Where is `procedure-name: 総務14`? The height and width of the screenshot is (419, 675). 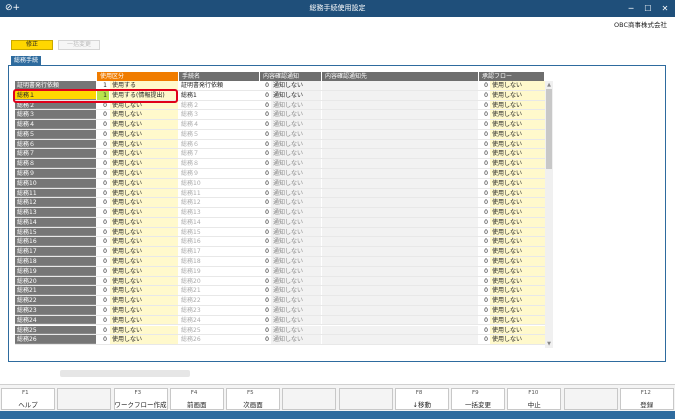
procedure-name: 総務14 is located at coordinates (219, 222).